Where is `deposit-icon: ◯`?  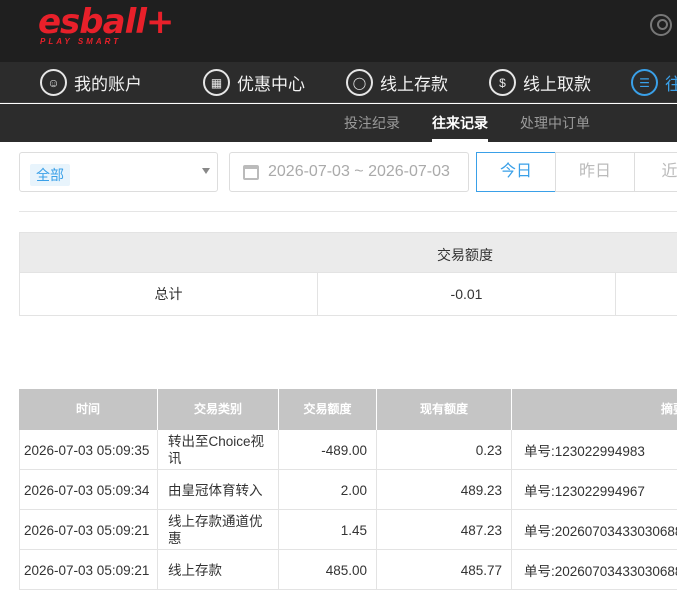 deposit-icon: ◯ is located at coordinates (359, 82).